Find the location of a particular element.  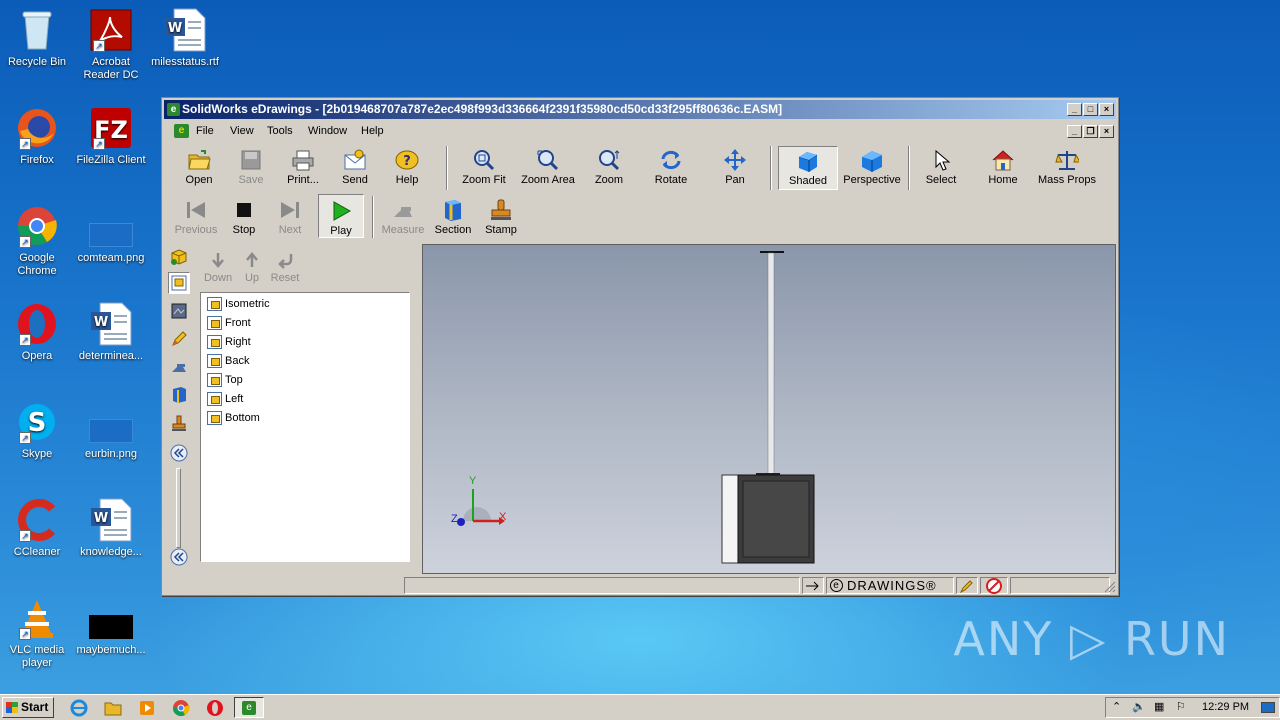

markup-status-pane is located at coordinates (967, 585).